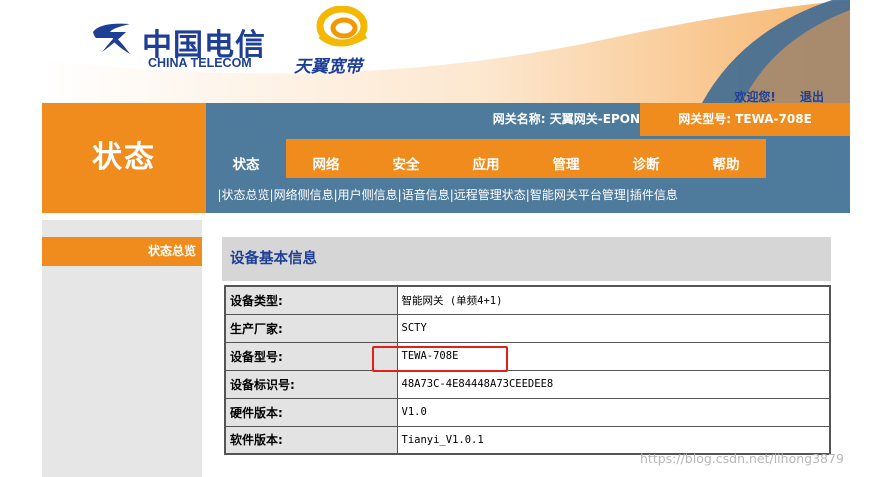 This screenshot has height=477, width=874. I want to click on row-value: 智能网关 (单频4+1), so click(613, 300).